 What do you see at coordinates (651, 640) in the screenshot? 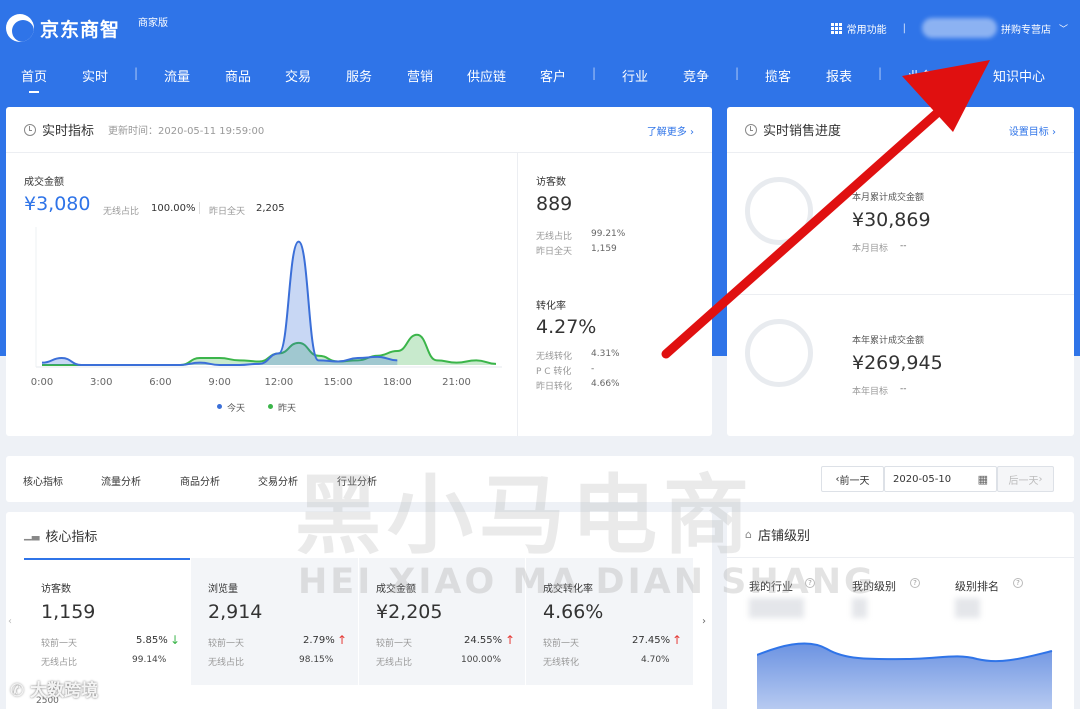
I see `kpi-compare-value: 27.45%` at bounding box center [651, 640].